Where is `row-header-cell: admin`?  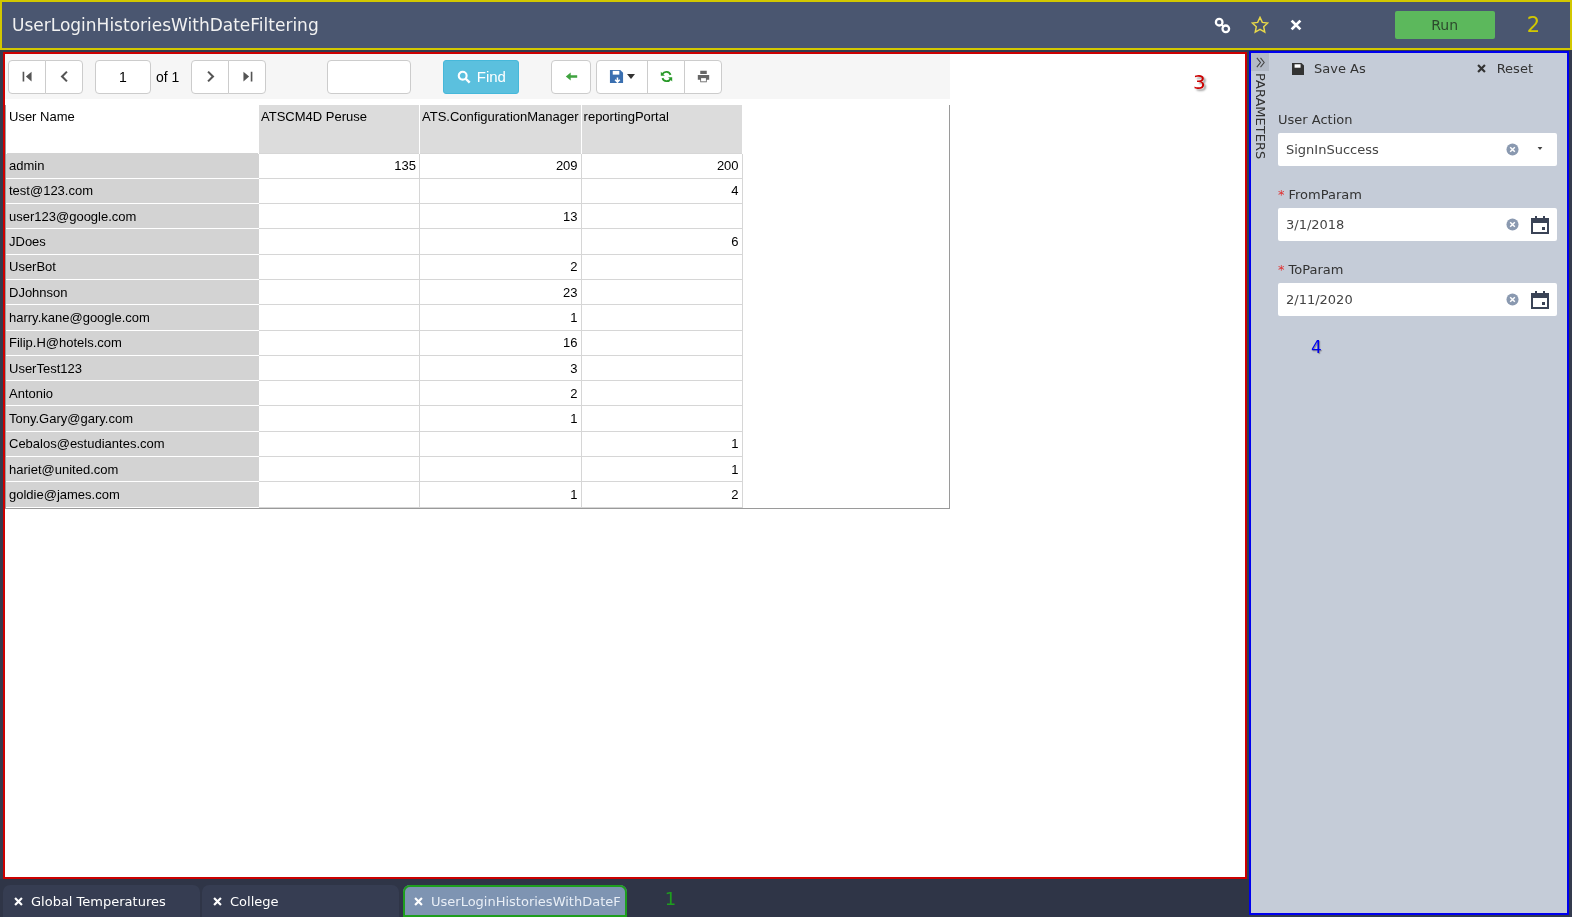 row-header-cell: admin is located at coordinates (132, 166).